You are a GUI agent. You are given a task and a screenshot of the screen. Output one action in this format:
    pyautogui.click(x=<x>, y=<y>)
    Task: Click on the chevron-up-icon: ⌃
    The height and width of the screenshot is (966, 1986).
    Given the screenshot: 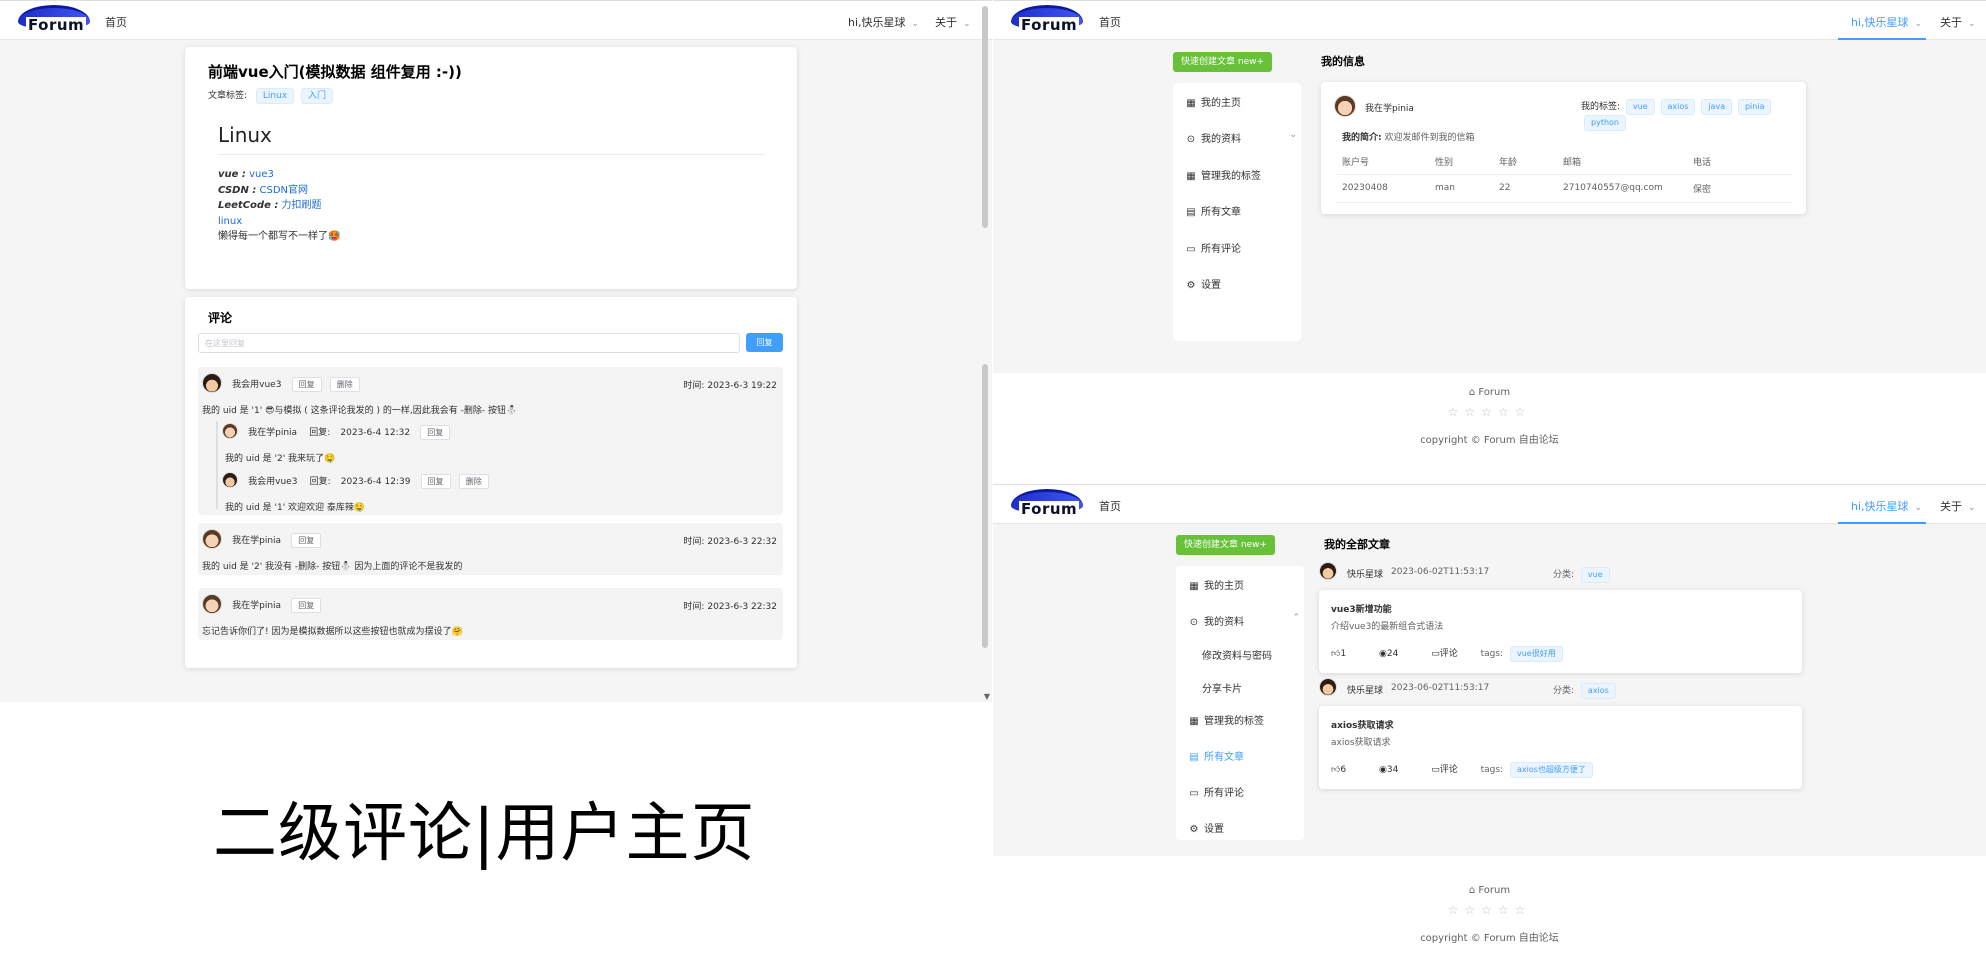 What is the action you would take?
    pyautogui.click(x=1296, y=618)
    